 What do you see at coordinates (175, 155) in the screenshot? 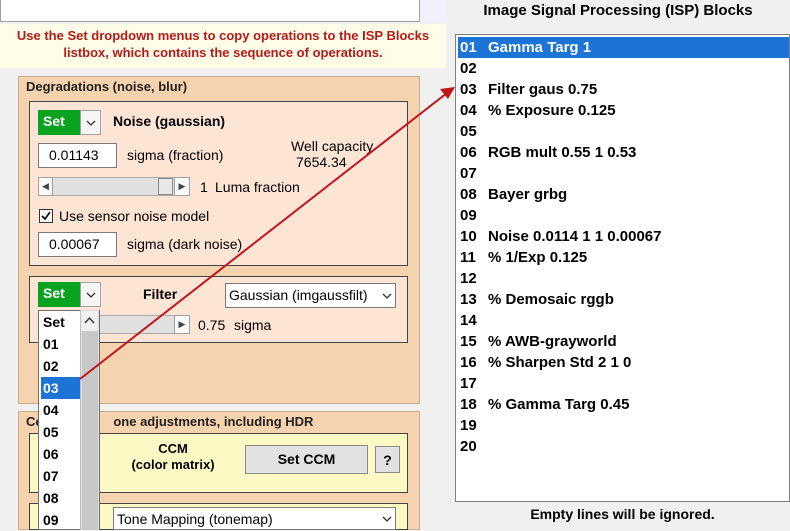
I see `noise-sigma-label: sigma (fraction)` at bounding box center [175, 155].